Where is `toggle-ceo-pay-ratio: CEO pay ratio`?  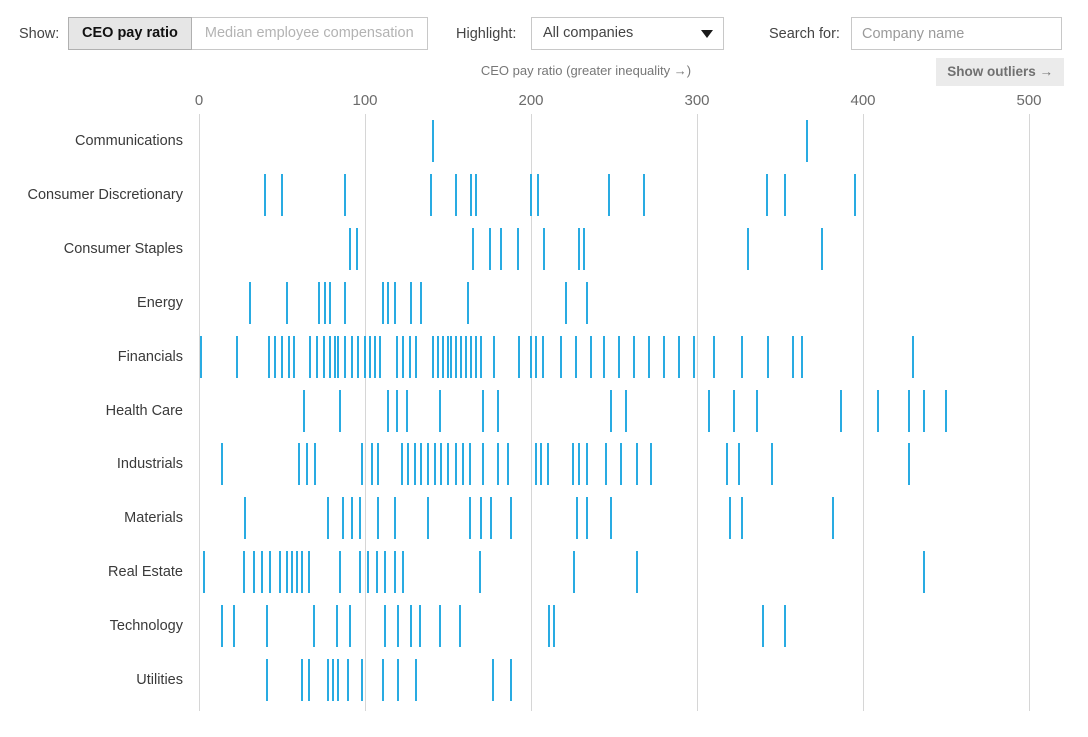 toggle-ceo-pay-ratio: CEO pay ratio is located at coordinates (130, 33).